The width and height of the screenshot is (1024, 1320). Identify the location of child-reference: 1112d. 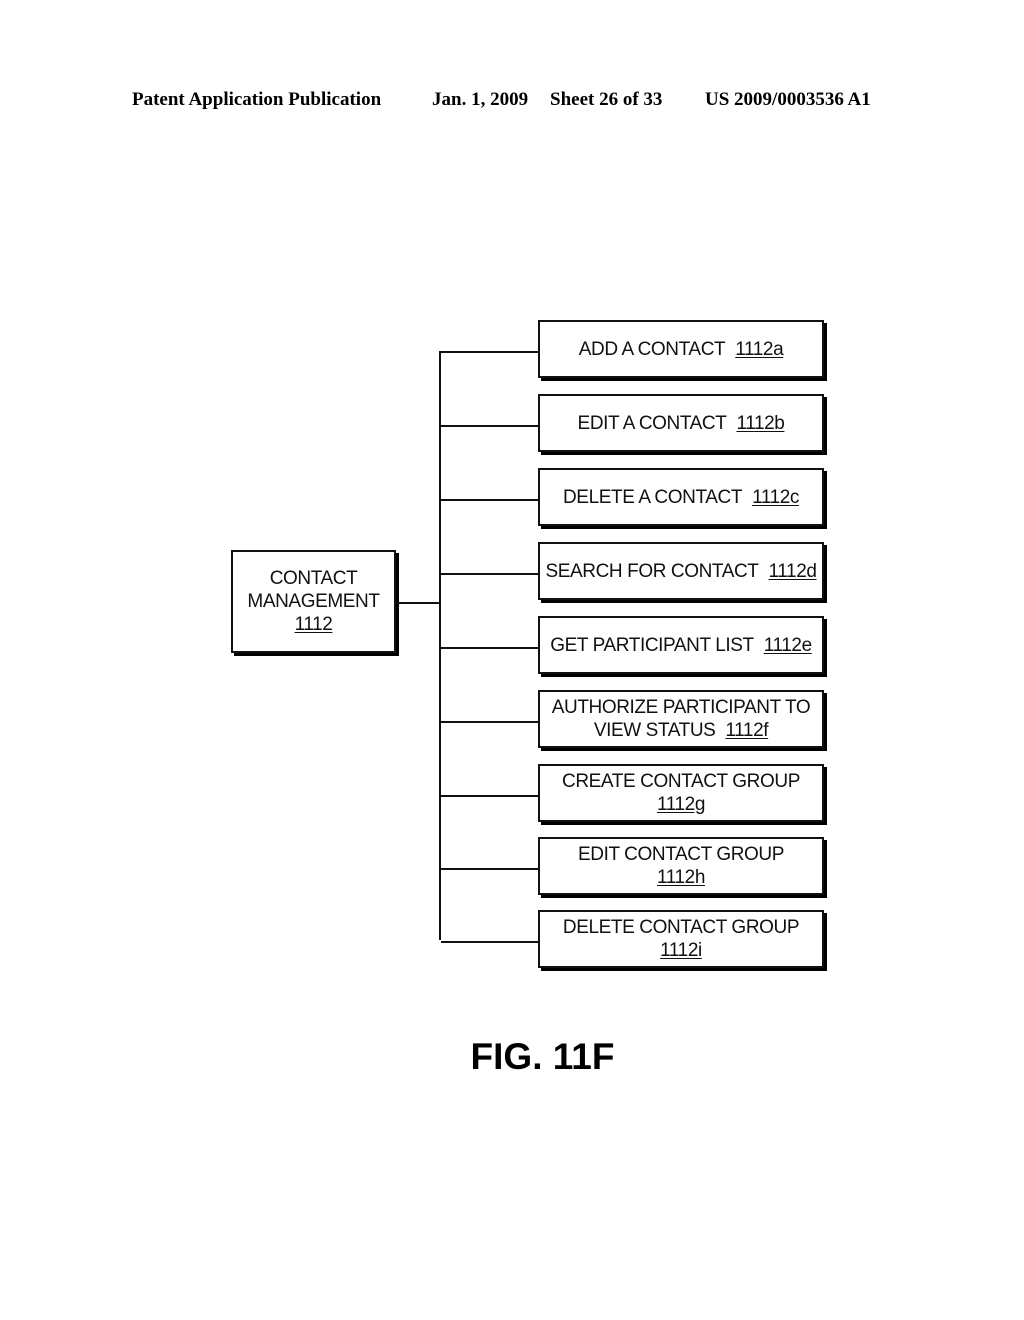
(792, 571).